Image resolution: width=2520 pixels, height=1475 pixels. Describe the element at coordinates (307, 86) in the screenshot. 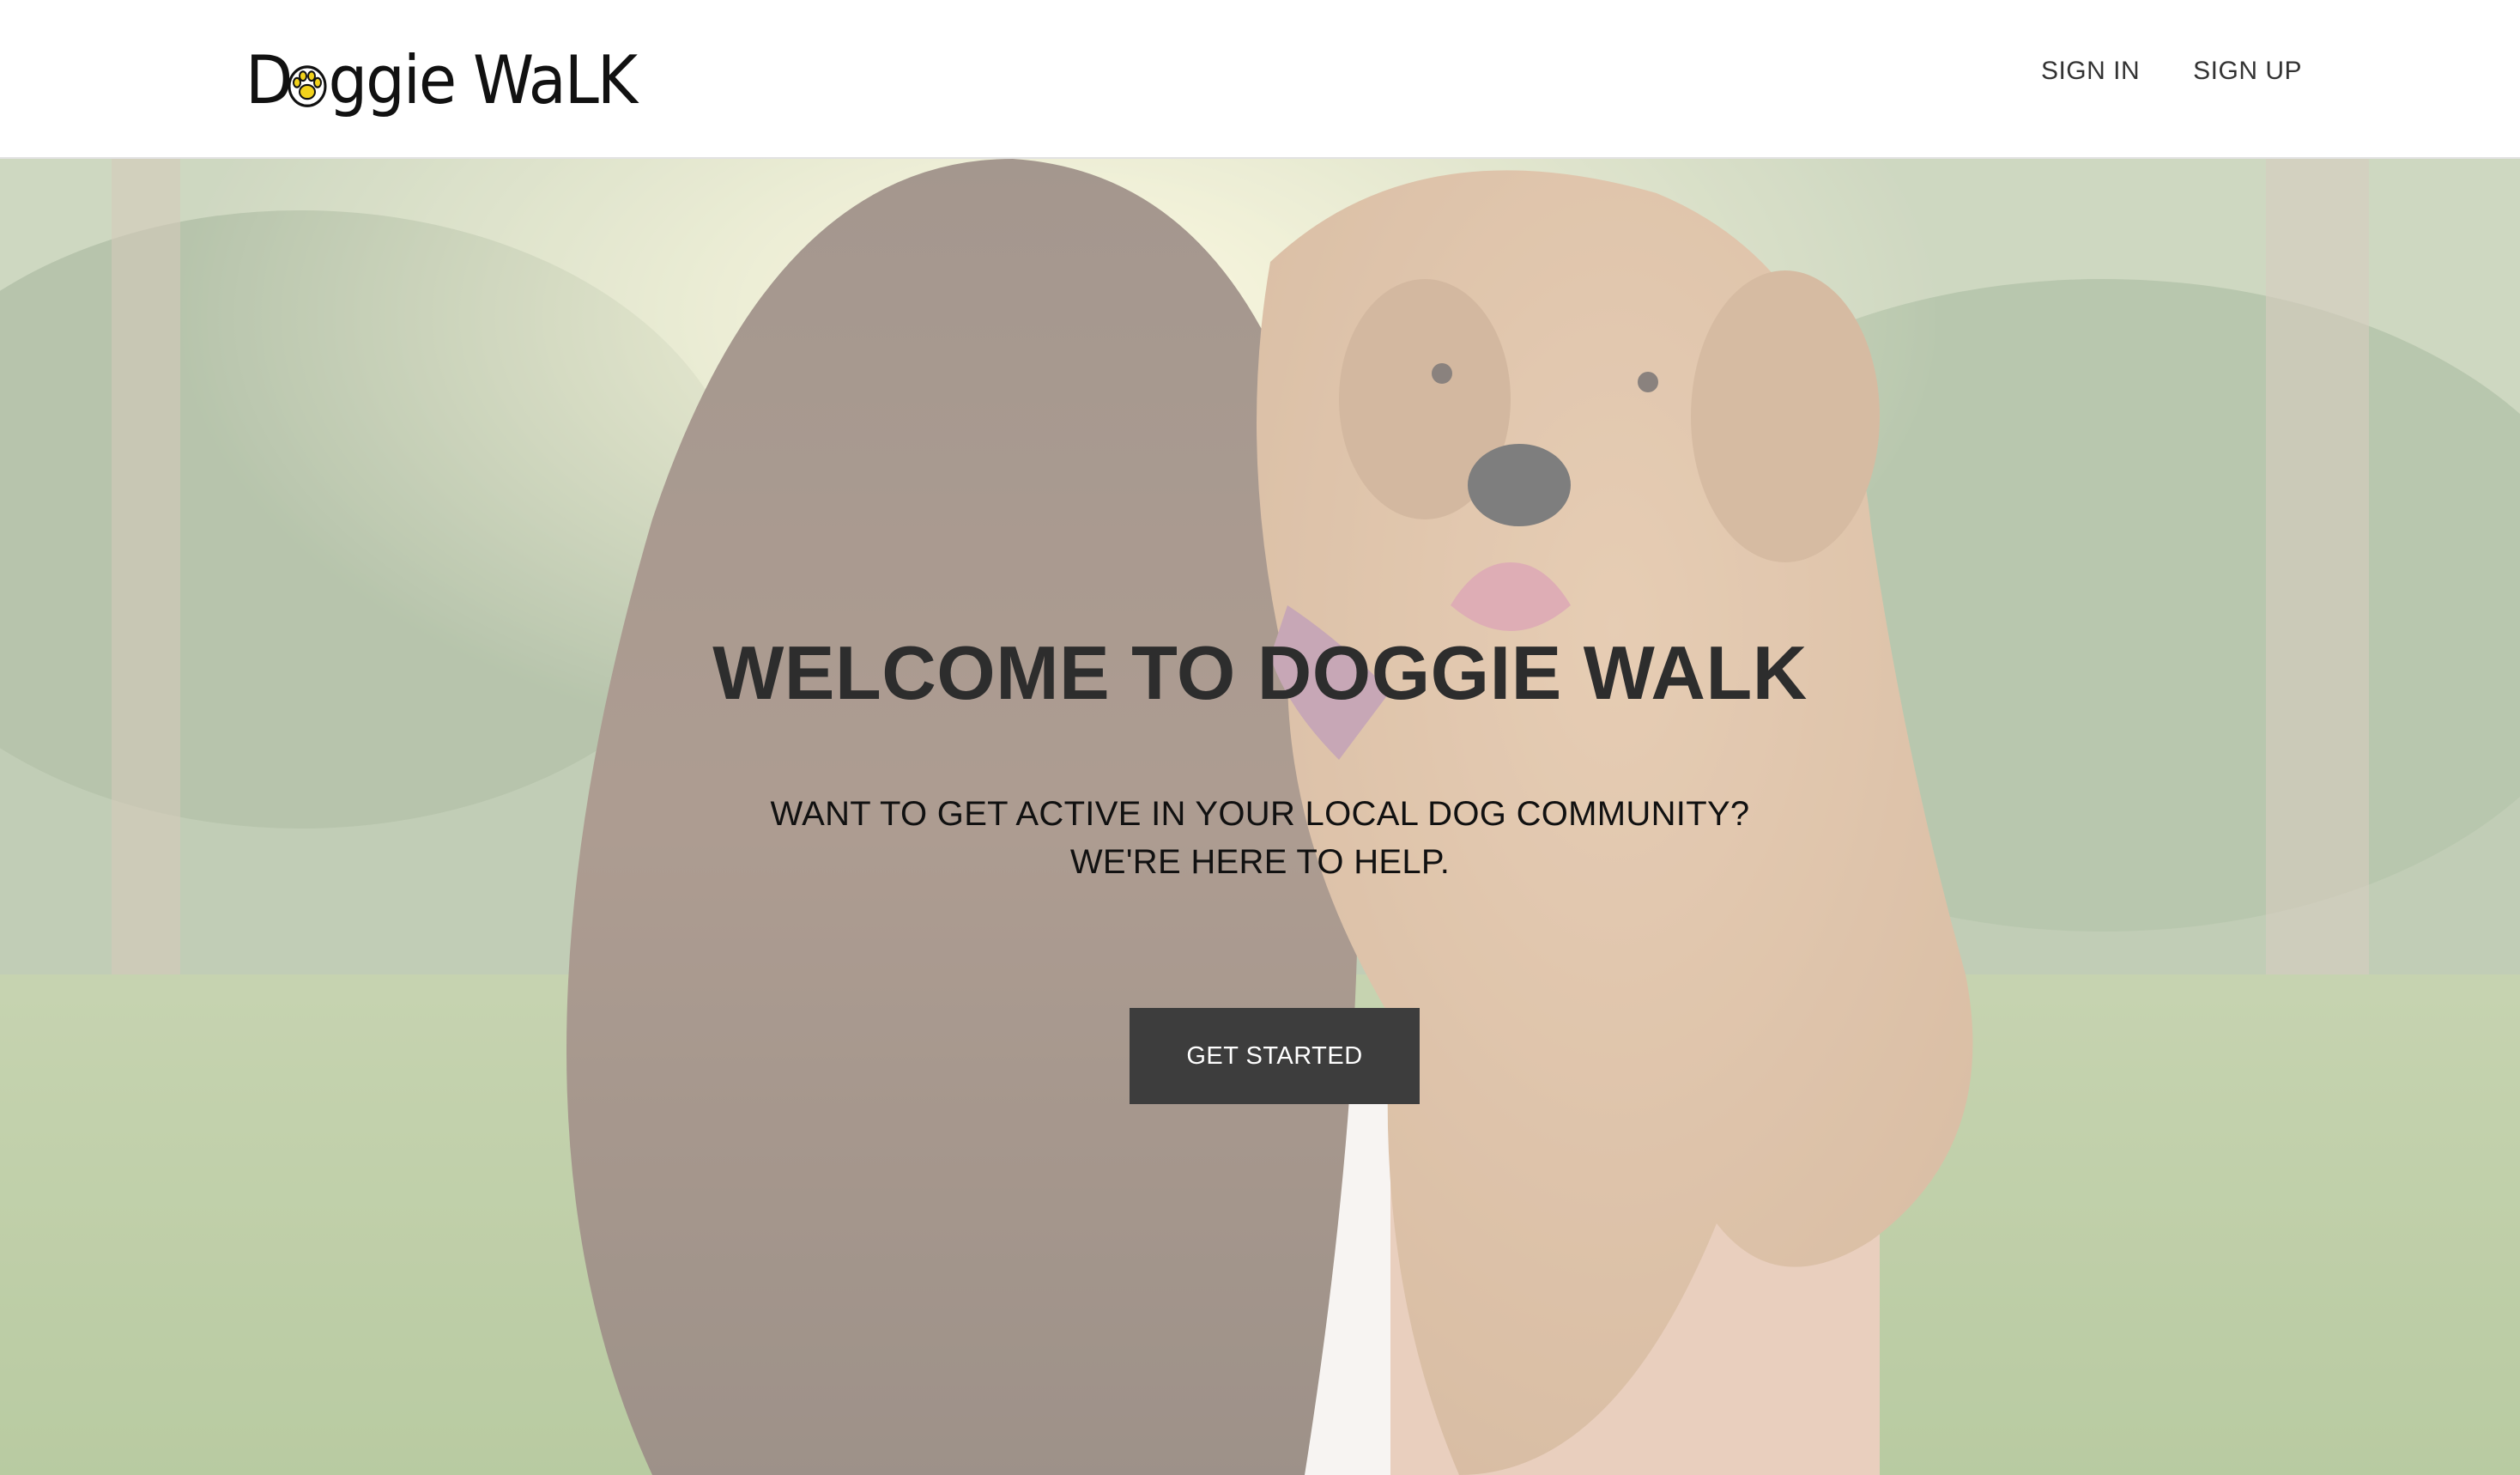

I see `paw-icon` at that location.